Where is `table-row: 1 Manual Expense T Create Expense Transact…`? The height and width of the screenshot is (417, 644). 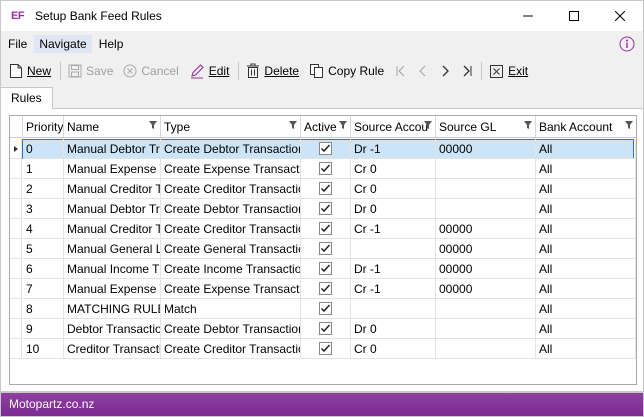 table-row: 1 Manual Expense T Create Expense Transact… is located at coordinates (323, 169).